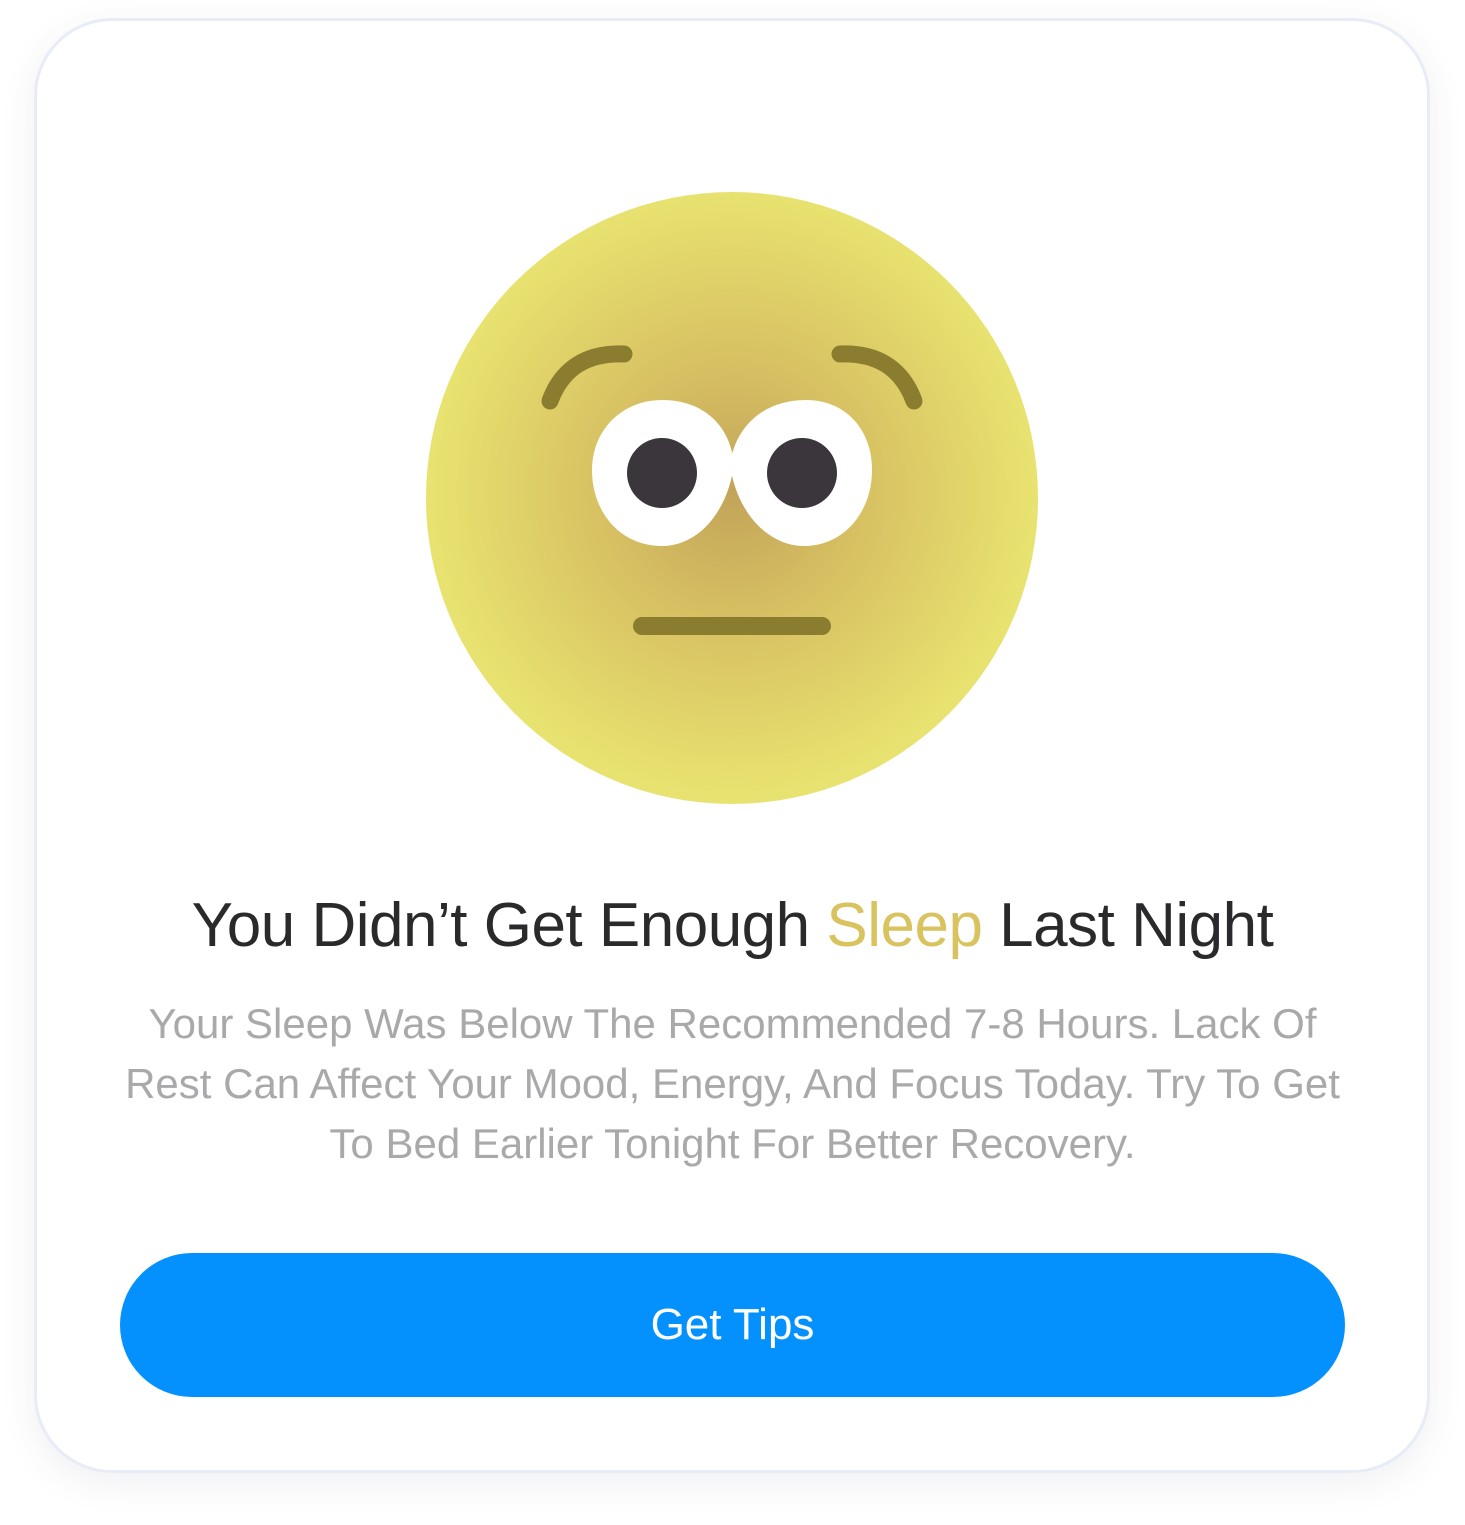  Describe the element at coordinates (509, 925) in the screenshot. I see `headline-prefix: You Didn’t Get Enough` at that location.